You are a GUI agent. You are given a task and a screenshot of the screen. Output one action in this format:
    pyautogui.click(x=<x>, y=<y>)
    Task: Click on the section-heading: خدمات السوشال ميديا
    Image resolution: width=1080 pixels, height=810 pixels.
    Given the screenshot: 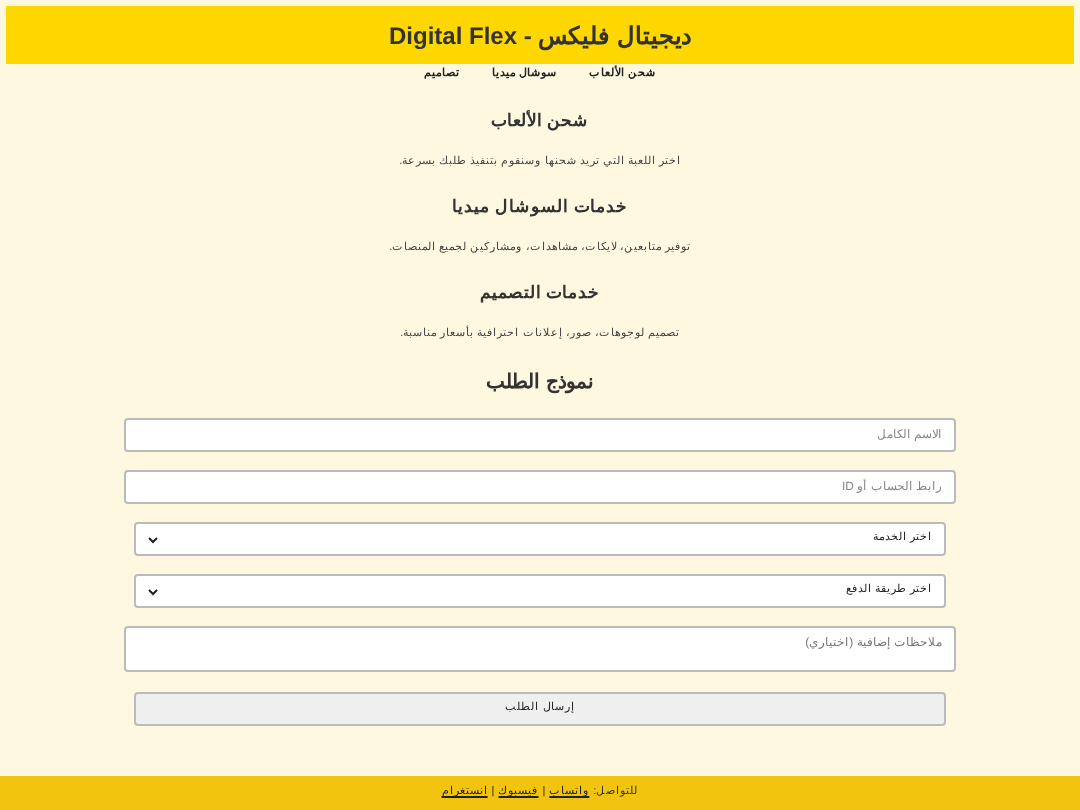 What is the action you would take?
    pyautogui.click(x=540, y=207)
    